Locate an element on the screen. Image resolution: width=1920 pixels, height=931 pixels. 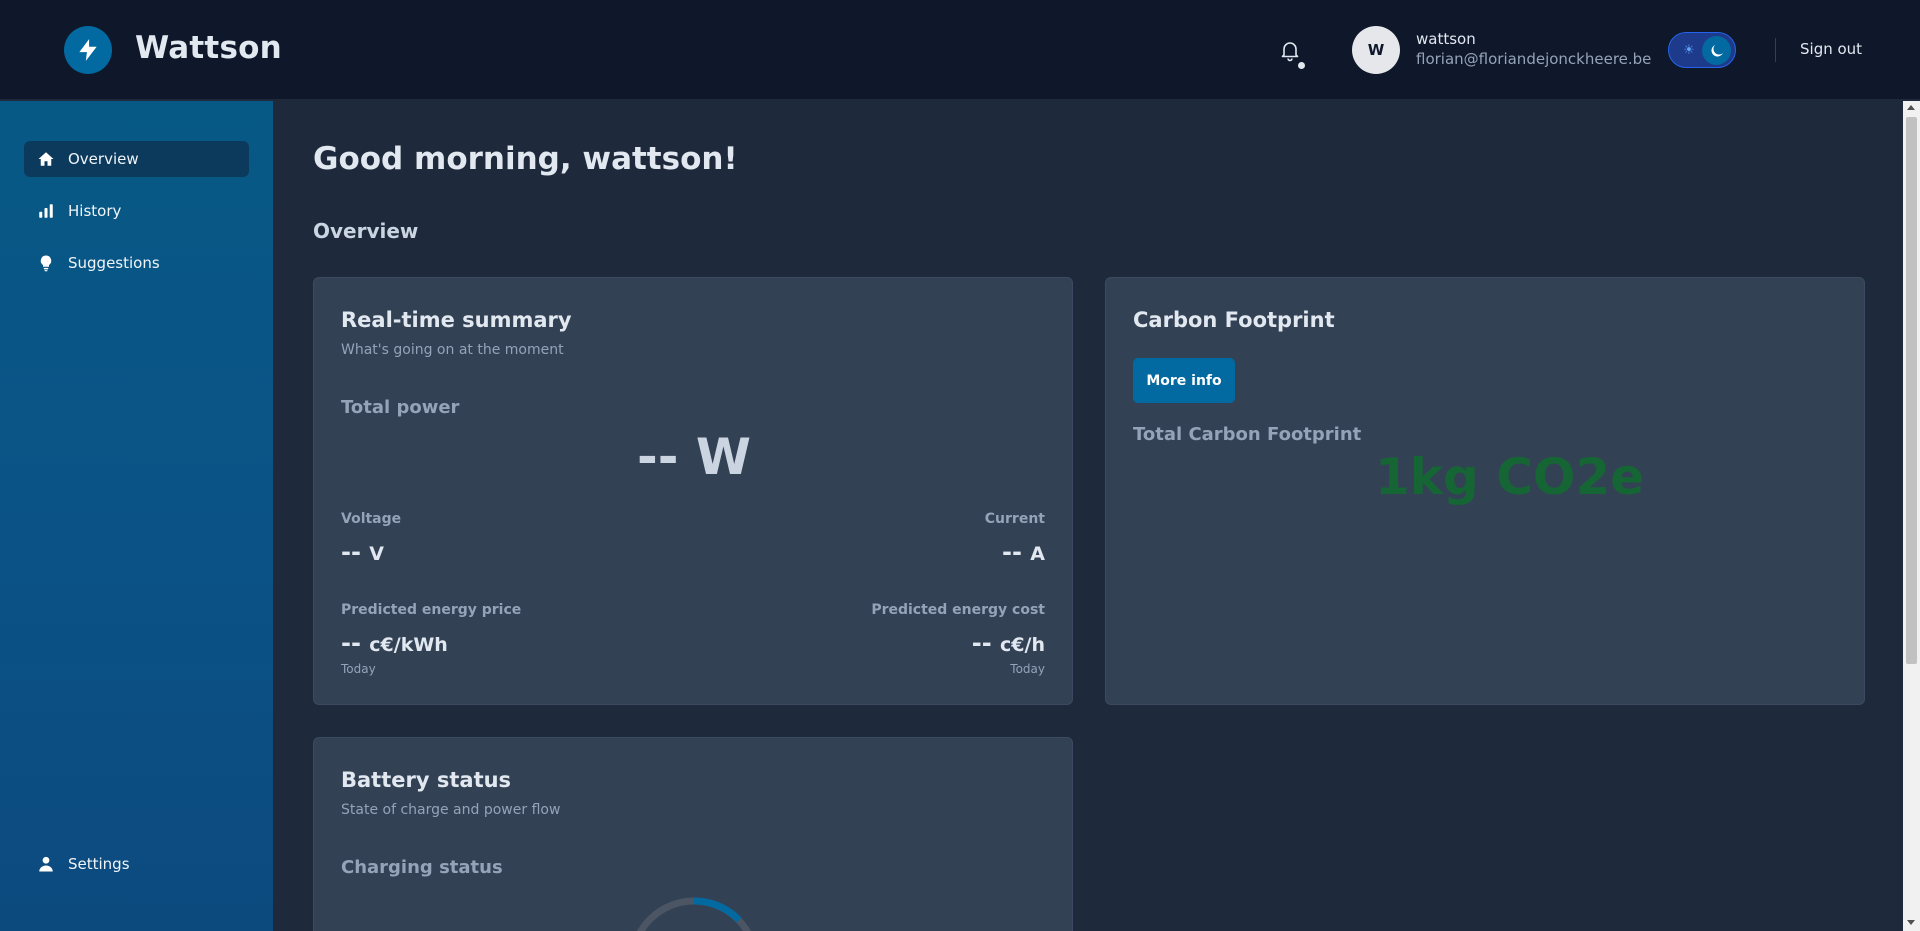
sidebar-item-label: Overview is located at coordinates (103, 159).